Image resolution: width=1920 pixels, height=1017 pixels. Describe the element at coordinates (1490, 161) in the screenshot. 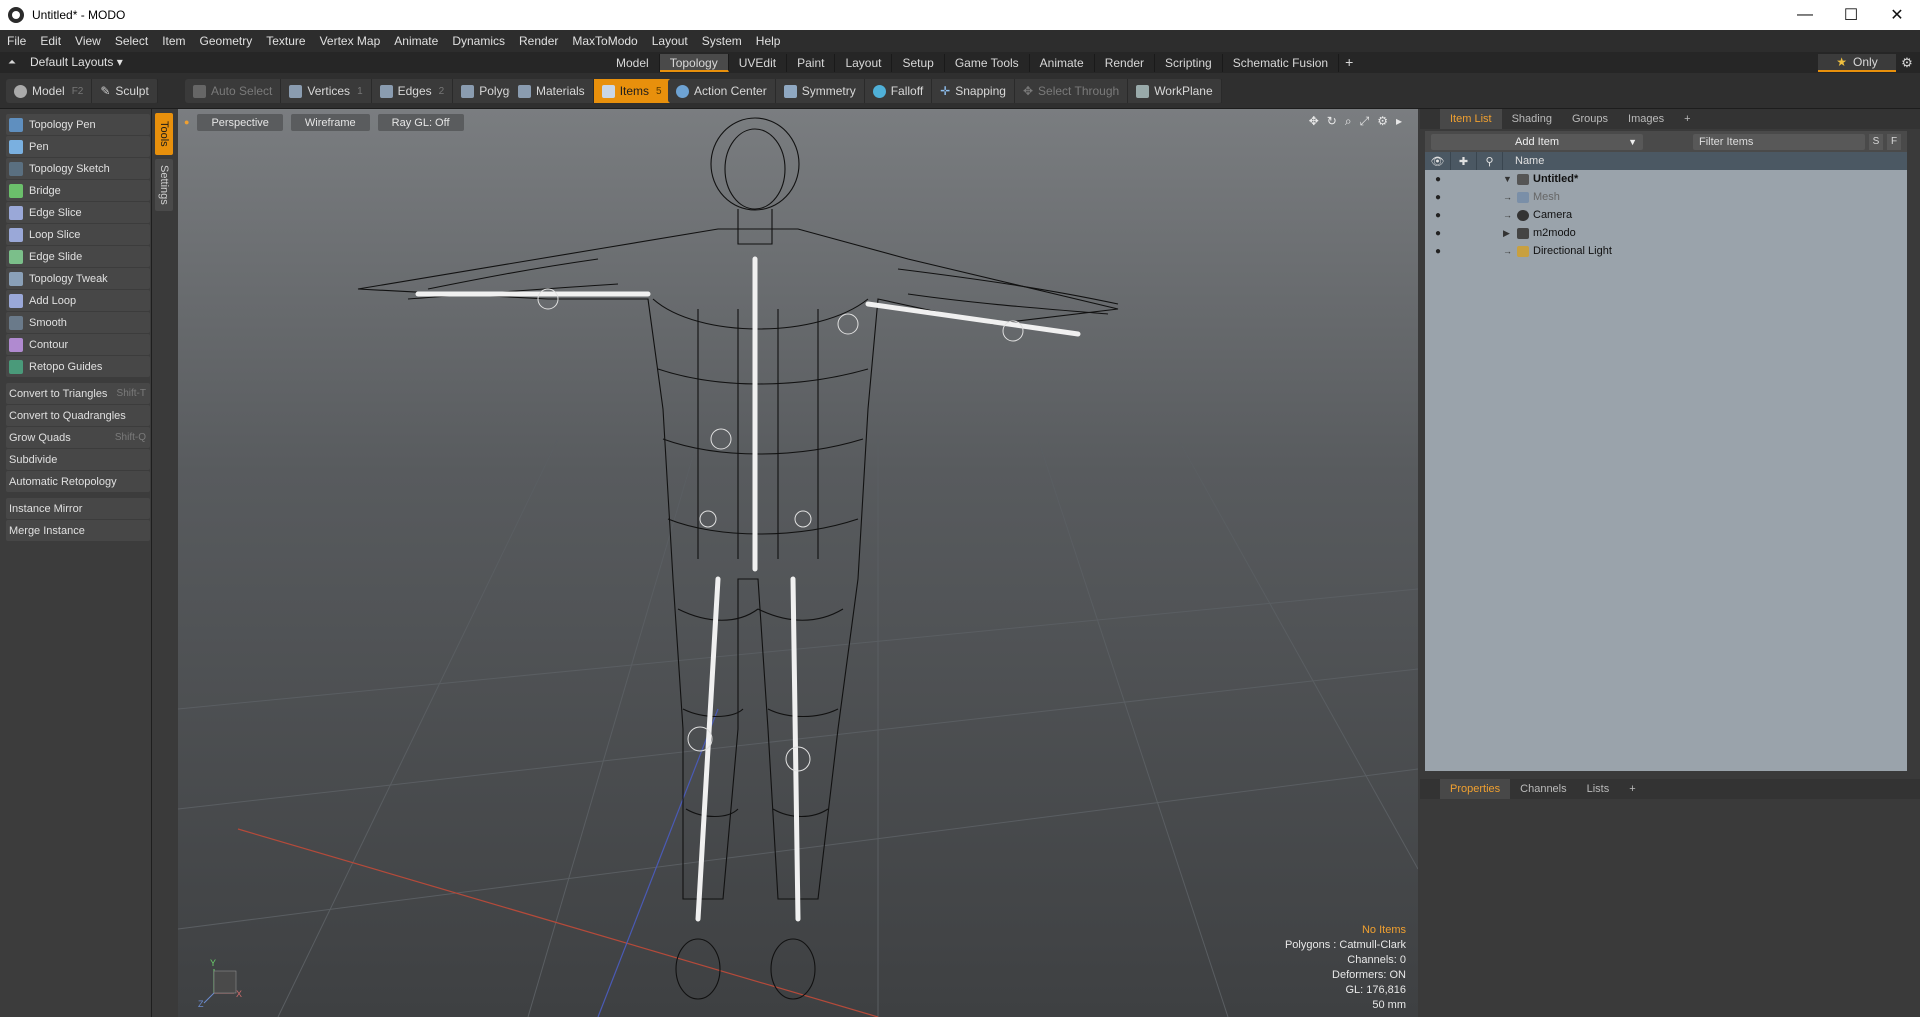

I see `render-column-icon: ⚲` at that location.